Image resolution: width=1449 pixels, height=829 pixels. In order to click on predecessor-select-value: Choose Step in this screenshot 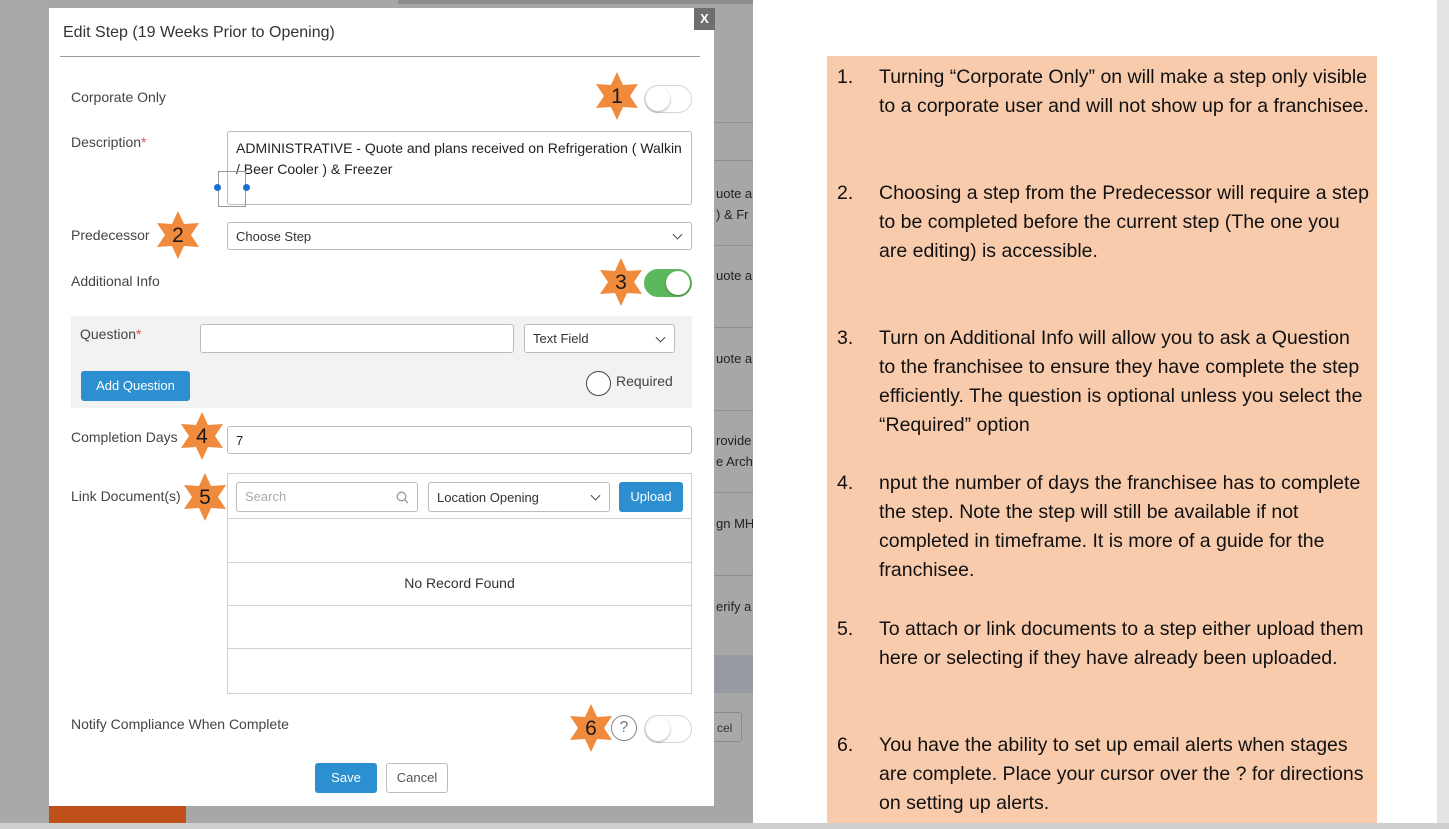, I will do `click(274, 236)`.